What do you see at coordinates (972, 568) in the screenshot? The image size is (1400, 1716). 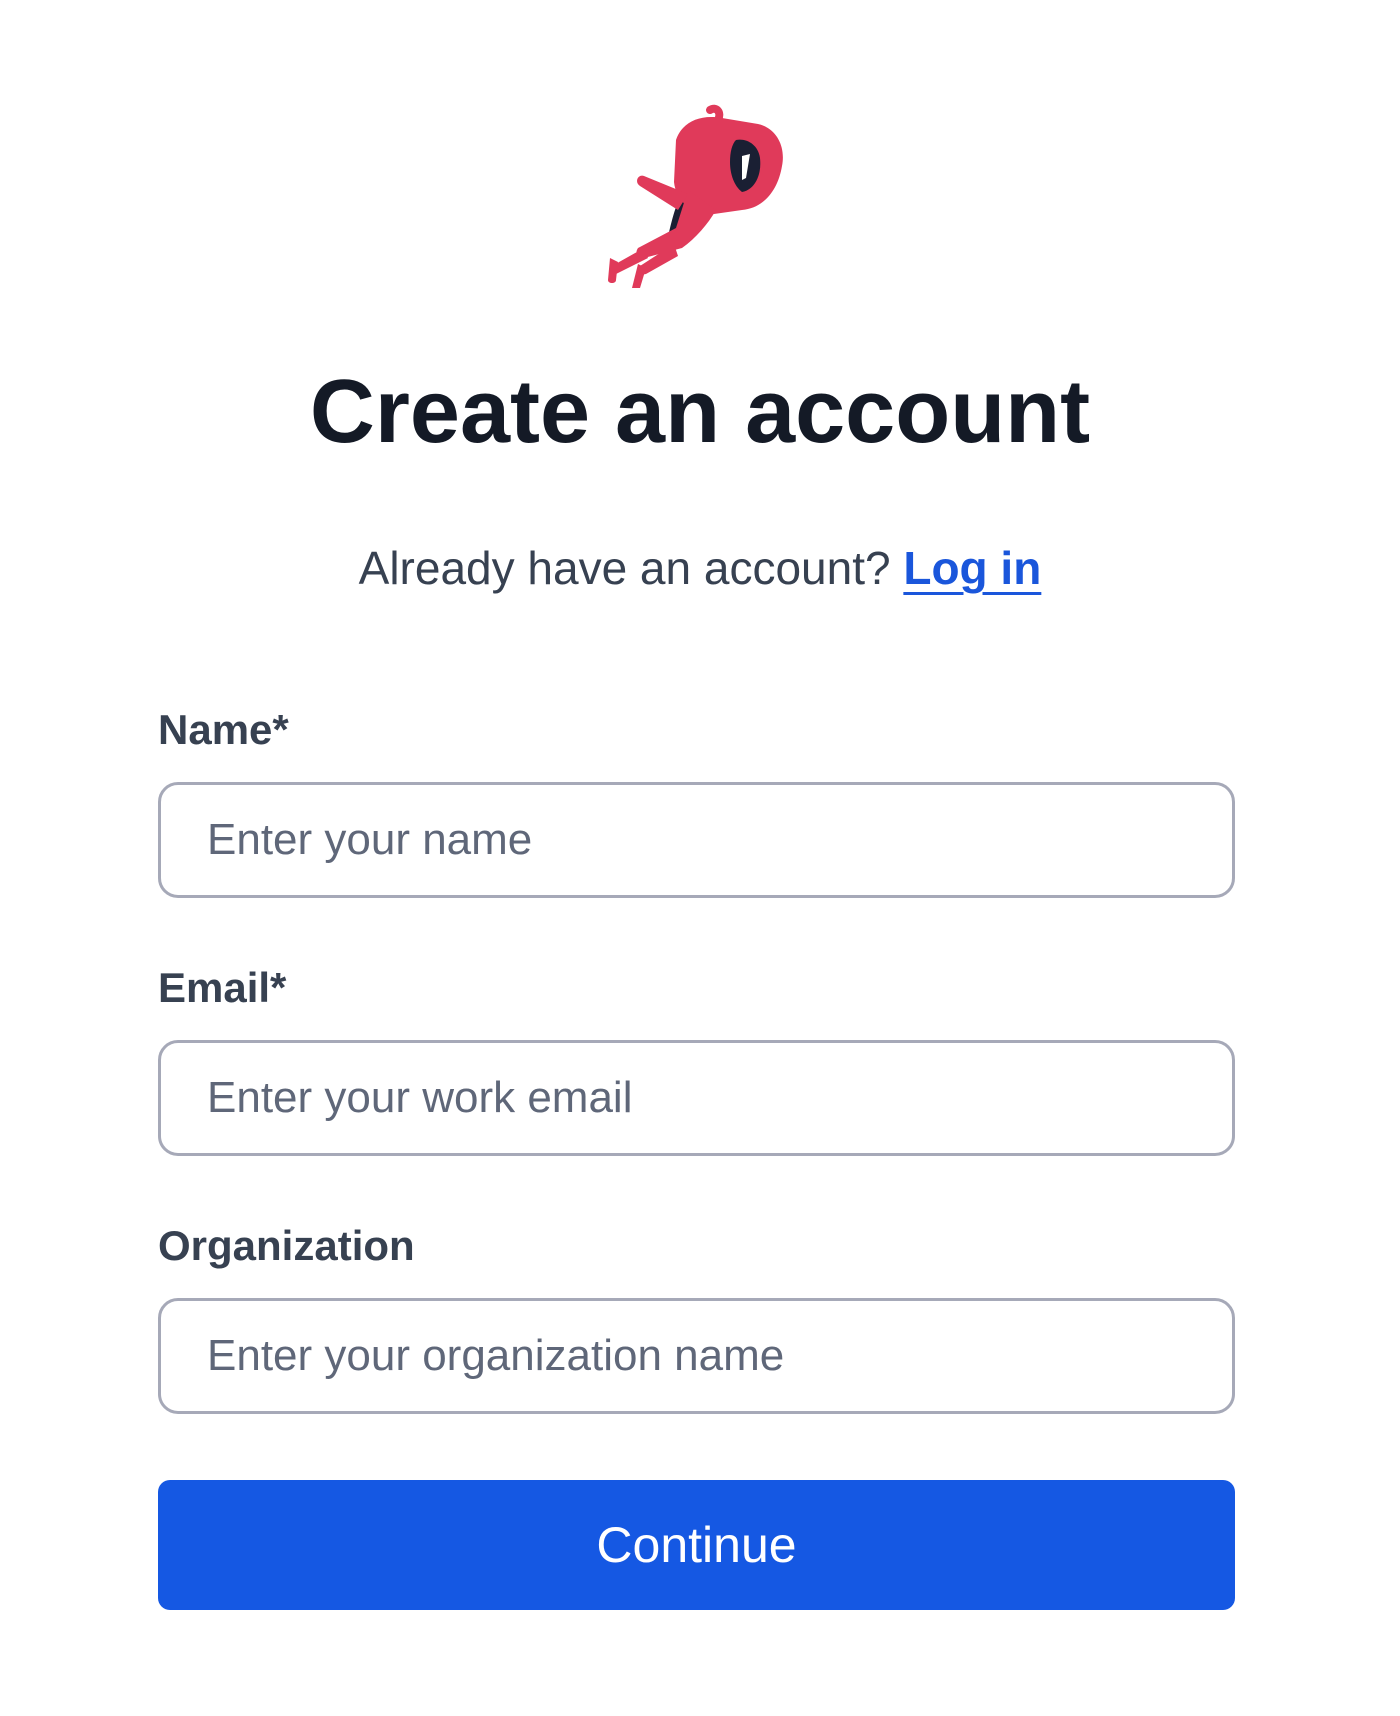 I see `login-link: Log in` at bounding box center [972, 568].